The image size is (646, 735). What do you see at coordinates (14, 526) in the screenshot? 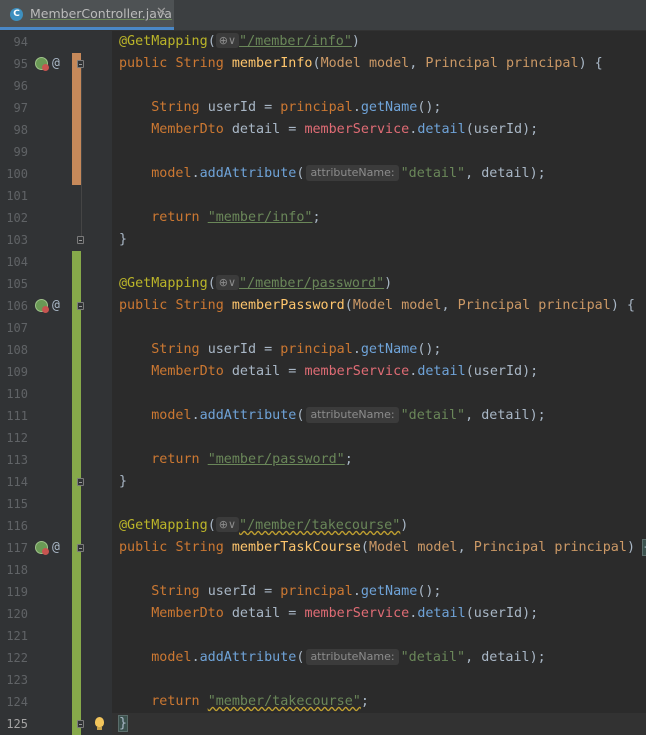
I see `line-number: 116` at bounding box center [14, 526].